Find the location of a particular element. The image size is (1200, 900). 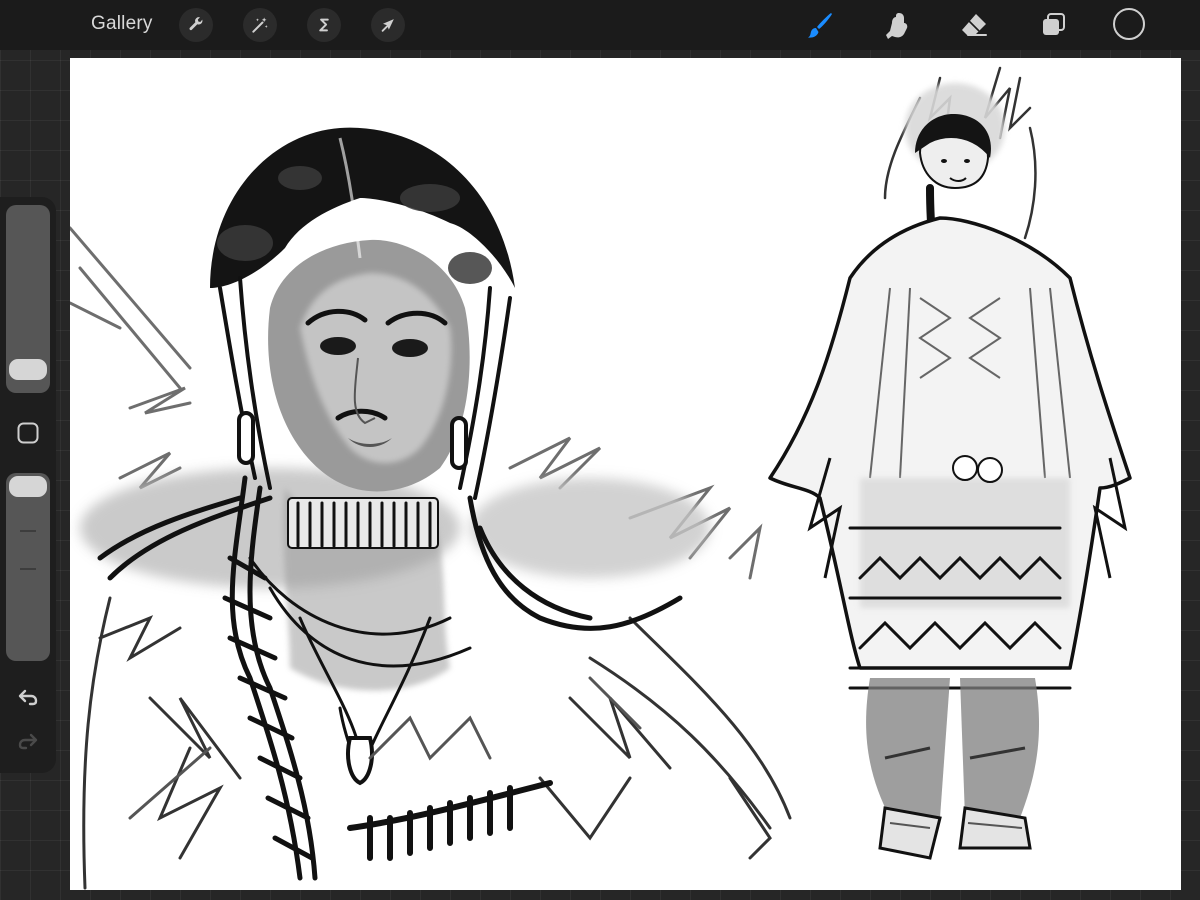

wrench-icon is located at coordinates (196, 24).